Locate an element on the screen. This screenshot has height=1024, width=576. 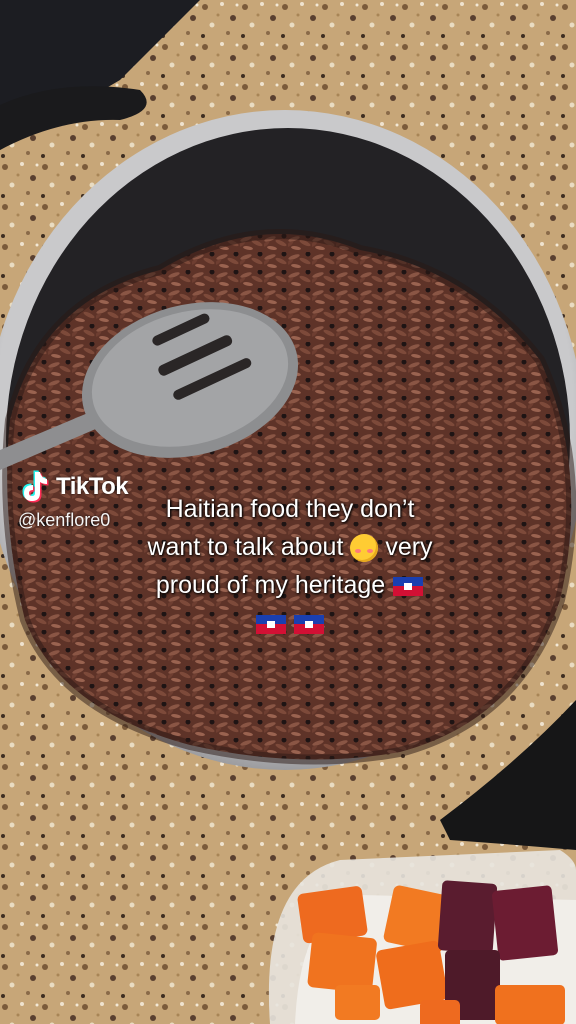
smiling-face-with-hearts-icon is located at coordinates (364, 548).